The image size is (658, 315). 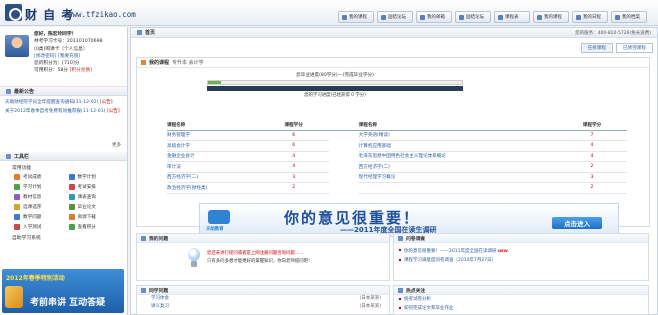 What do you see at coordinates (577, 223) in the screenshot?
I see `banner-enter-button: 点击进入` at bounding box center [577, 223].